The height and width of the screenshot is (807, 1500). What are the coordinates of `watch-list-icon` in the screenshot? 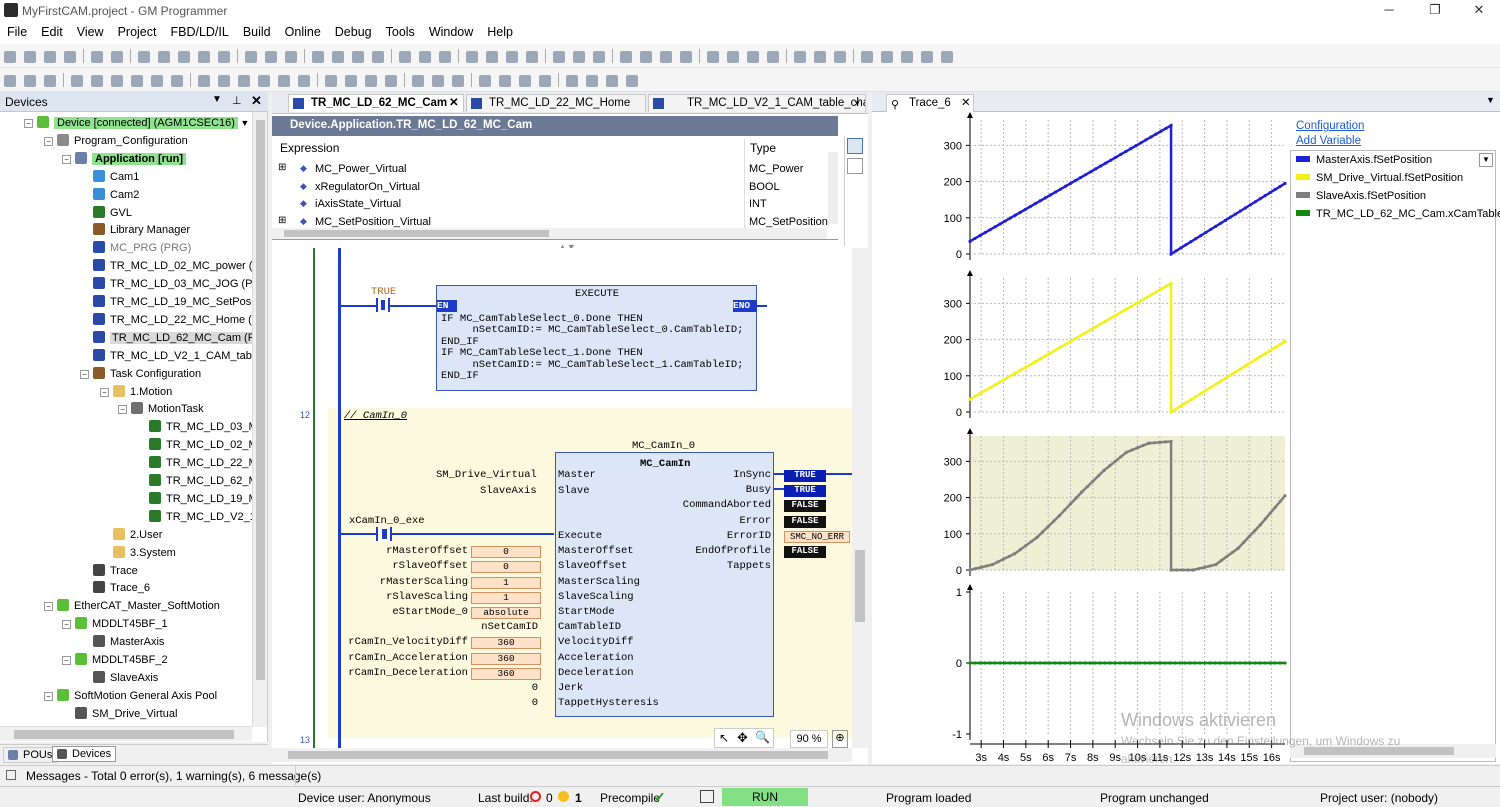 It's located at (855, 146).